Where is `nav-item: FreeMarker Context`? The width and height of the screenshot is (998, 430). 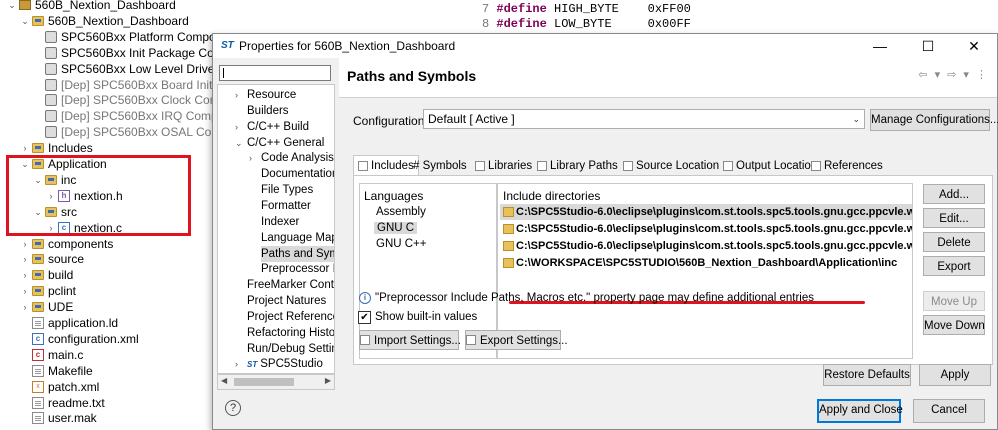 nav-item: FreeMarker Context is located at coordinates (290, 285).